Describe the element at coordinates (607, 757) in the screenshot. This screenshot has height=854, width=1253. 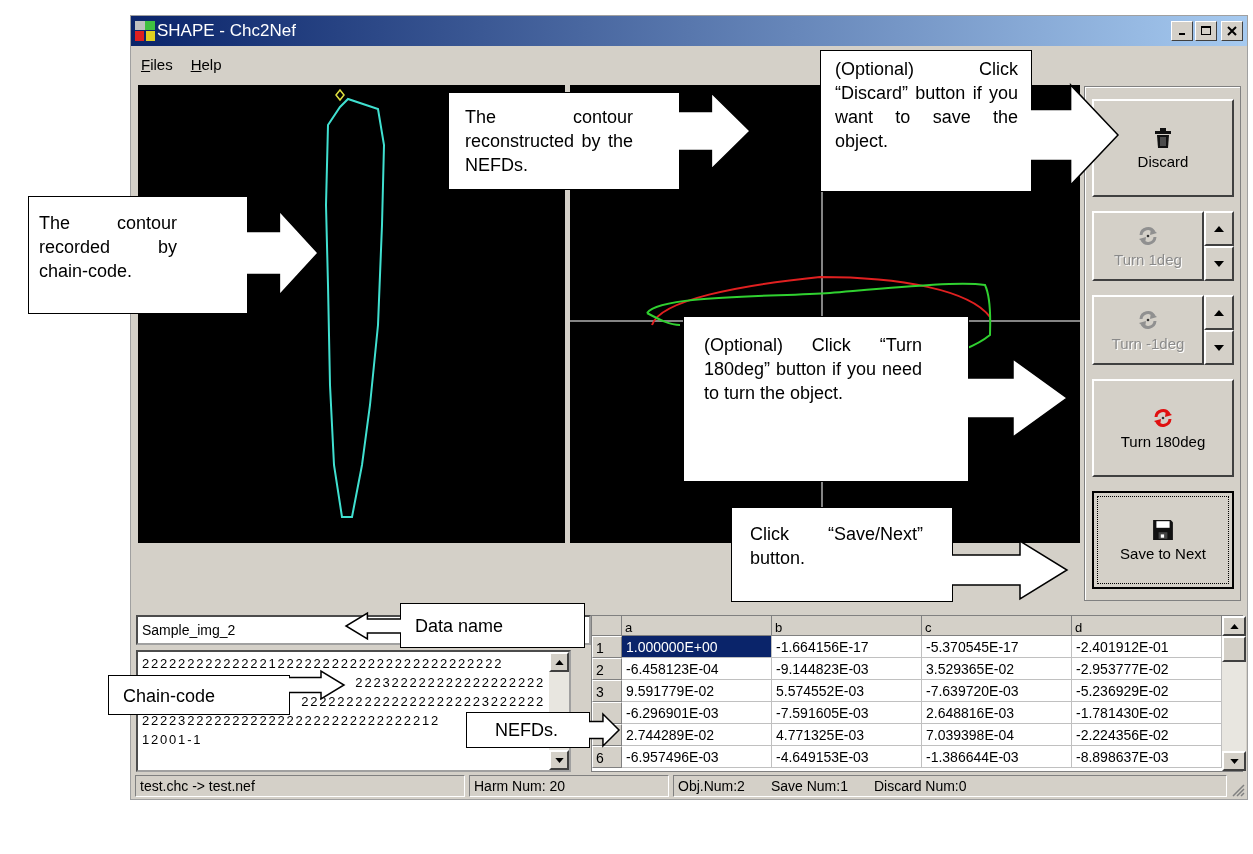
I see `row-header: 6` at that location.